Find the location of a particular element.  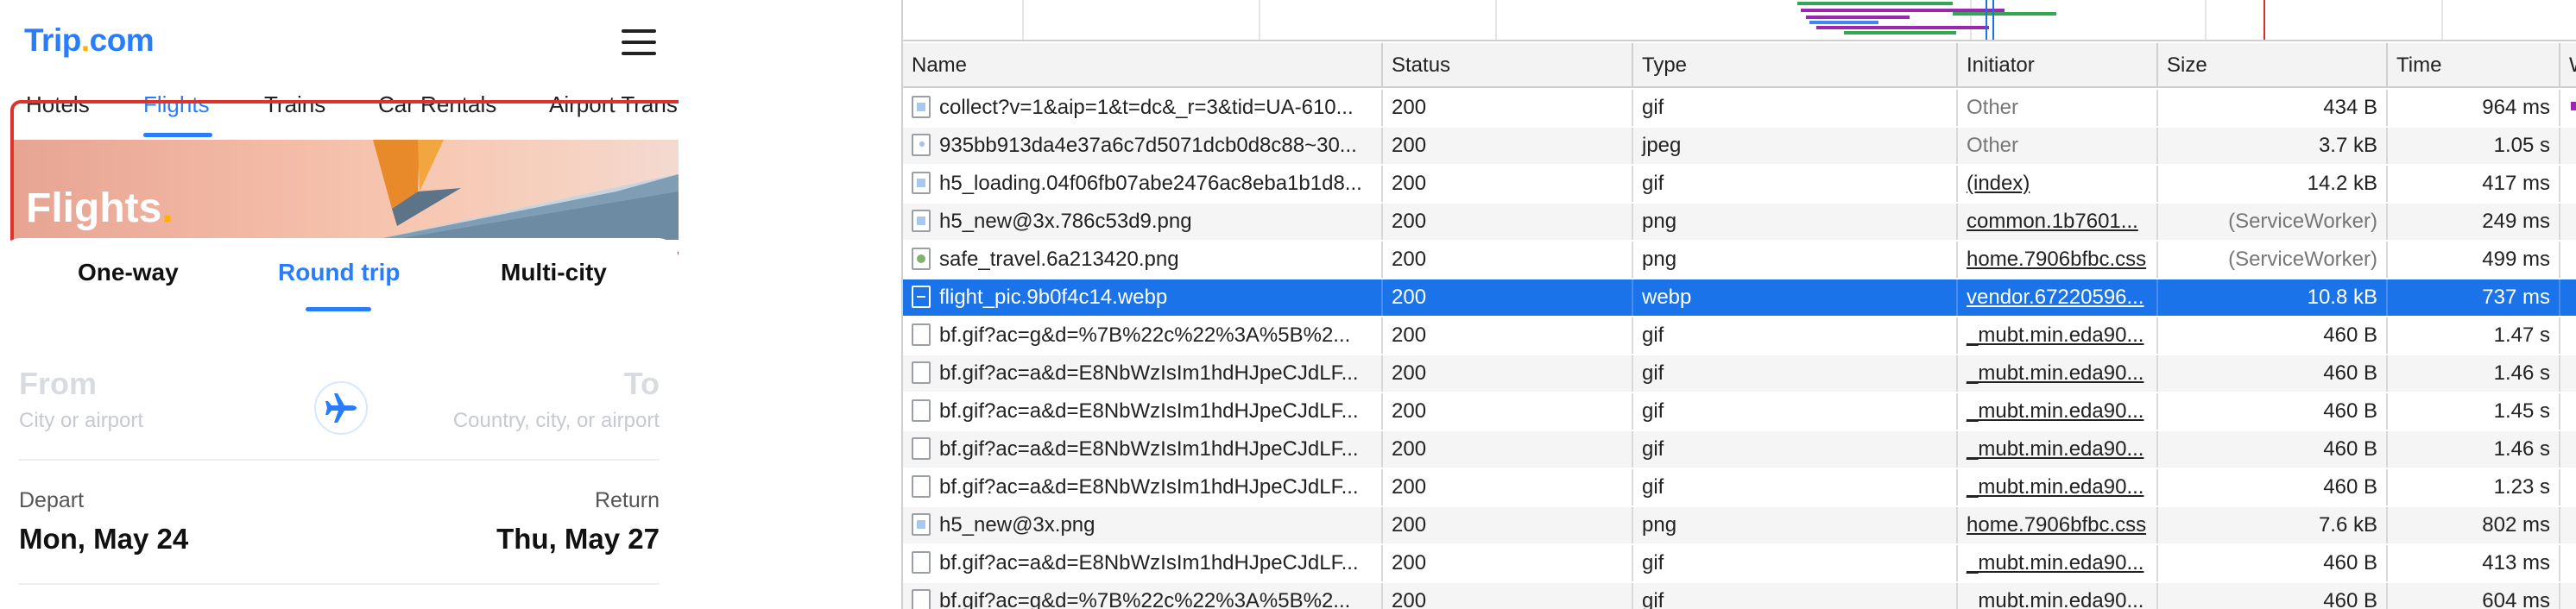

column-header-type: Type is located at coordinates (1795, 65).